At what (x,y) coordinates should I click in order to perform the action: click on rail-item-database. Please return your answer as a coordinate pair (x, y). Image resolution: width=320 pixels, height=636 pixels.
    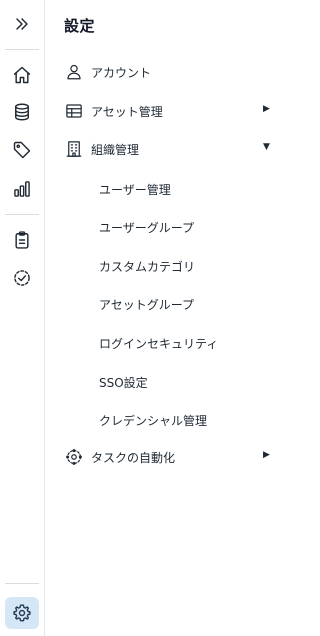
    Looking at the image, I should click on (22, 112).